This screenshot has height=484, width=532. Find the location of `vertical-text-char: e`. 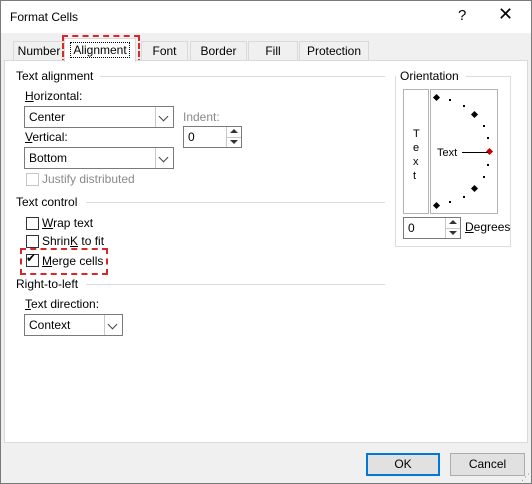

vertical-text-char: e is located at coordinates (416, 148).